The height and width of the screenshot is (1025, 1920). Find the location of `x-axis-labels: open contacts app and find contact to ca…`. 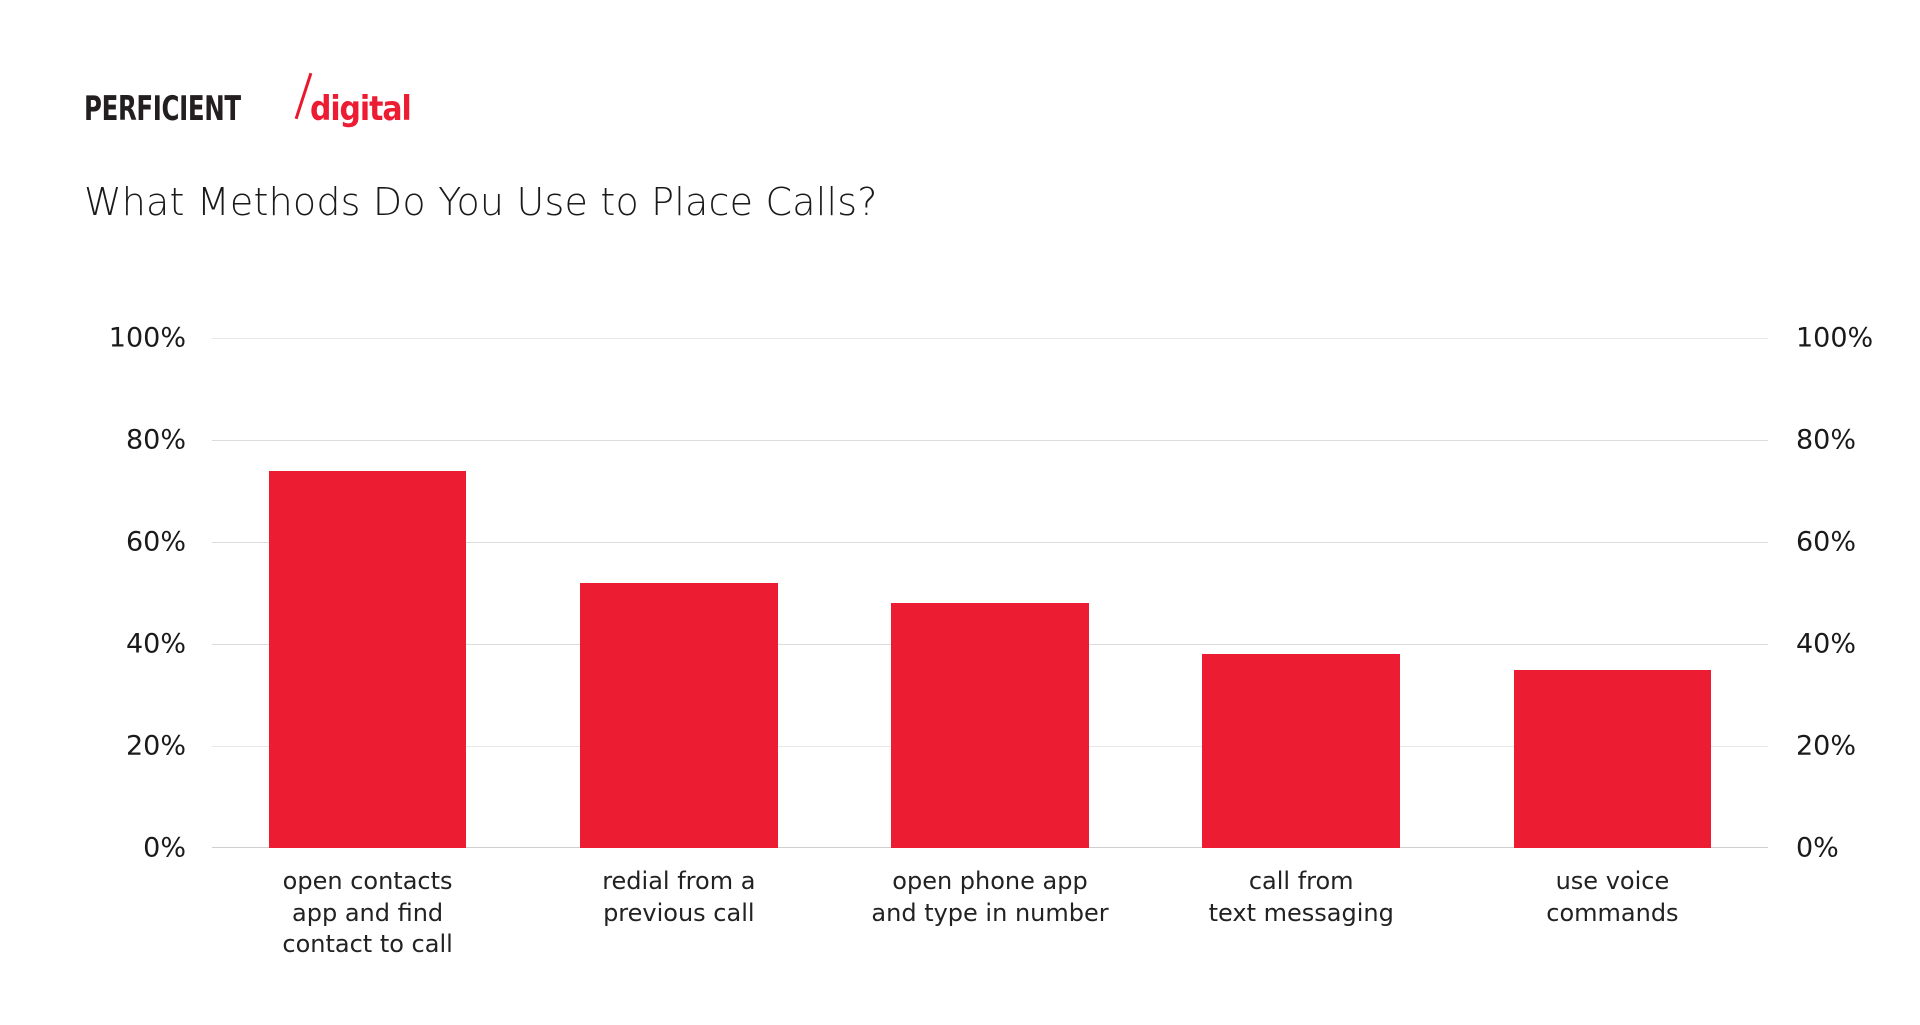

x-axis-labels: open contacts app and find contact to ca… is located at coordinates (990, 913).